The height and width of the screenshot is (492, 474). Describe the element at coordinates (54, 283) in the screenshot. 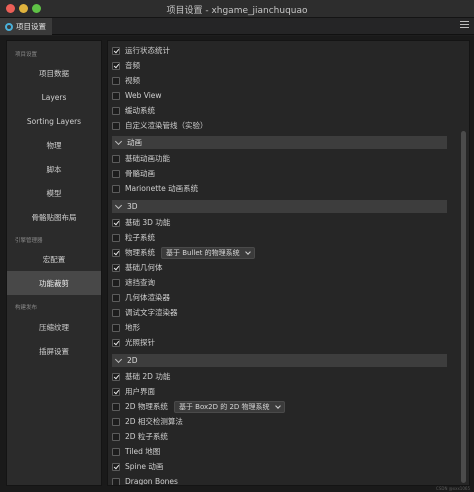

I see `sidebar-item-feature-cropping: 功能裁剪` at that location.